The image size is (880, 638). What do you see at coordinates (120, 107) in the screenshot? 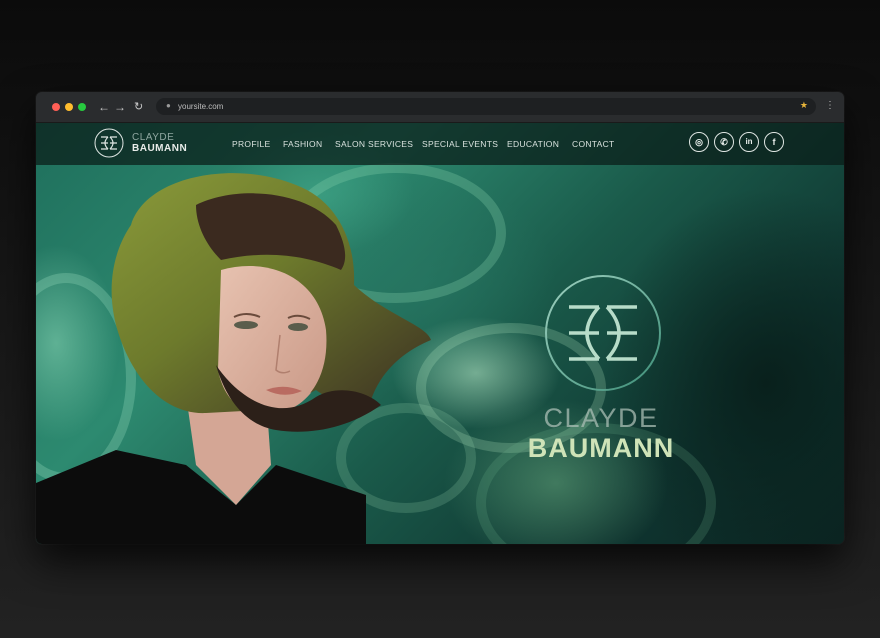
I see `arrow-right-icon: →` at bounding box center [120, 107].